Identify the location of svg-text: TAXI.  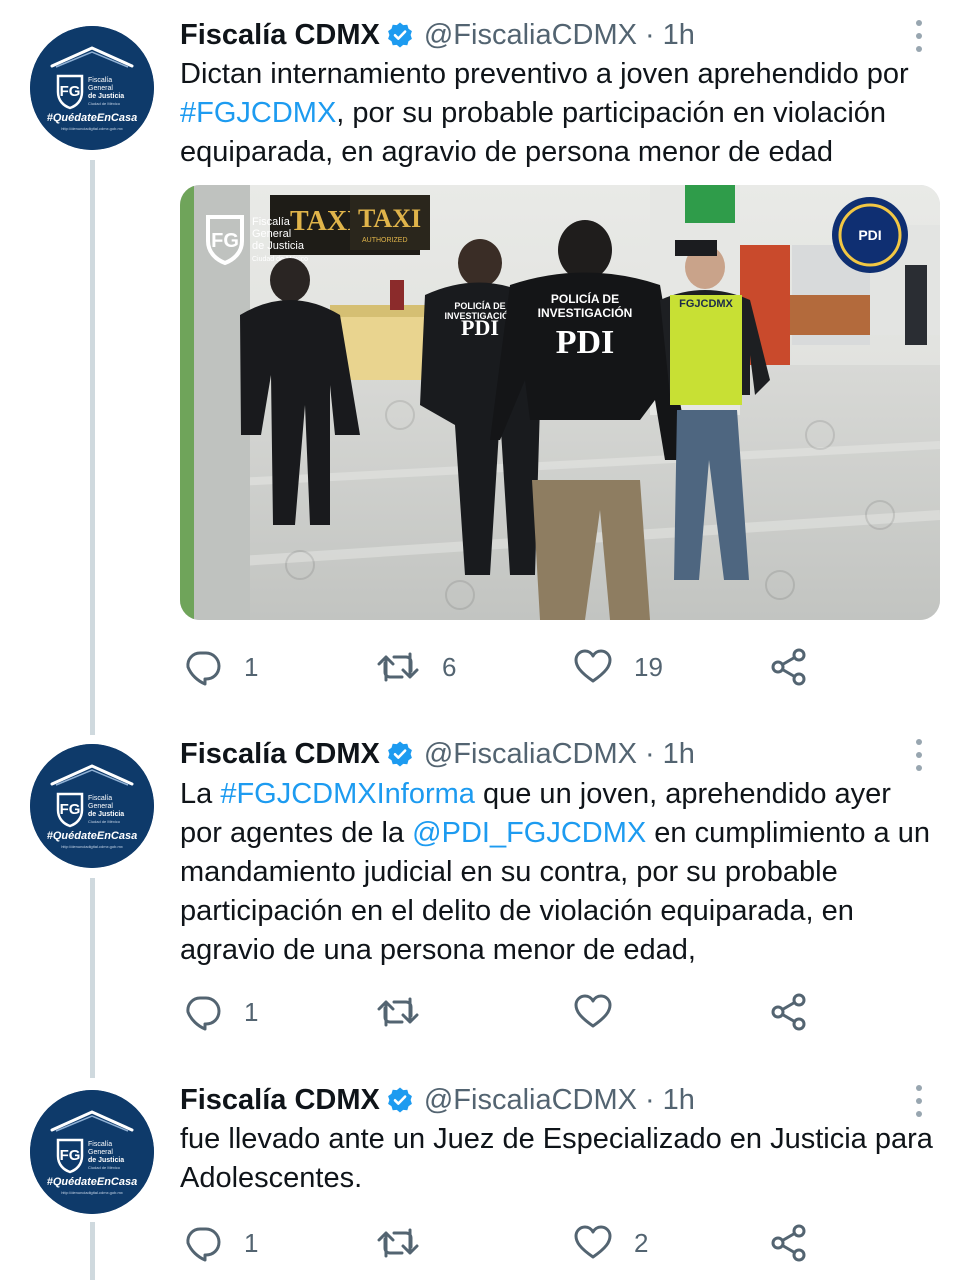
(389, 218).